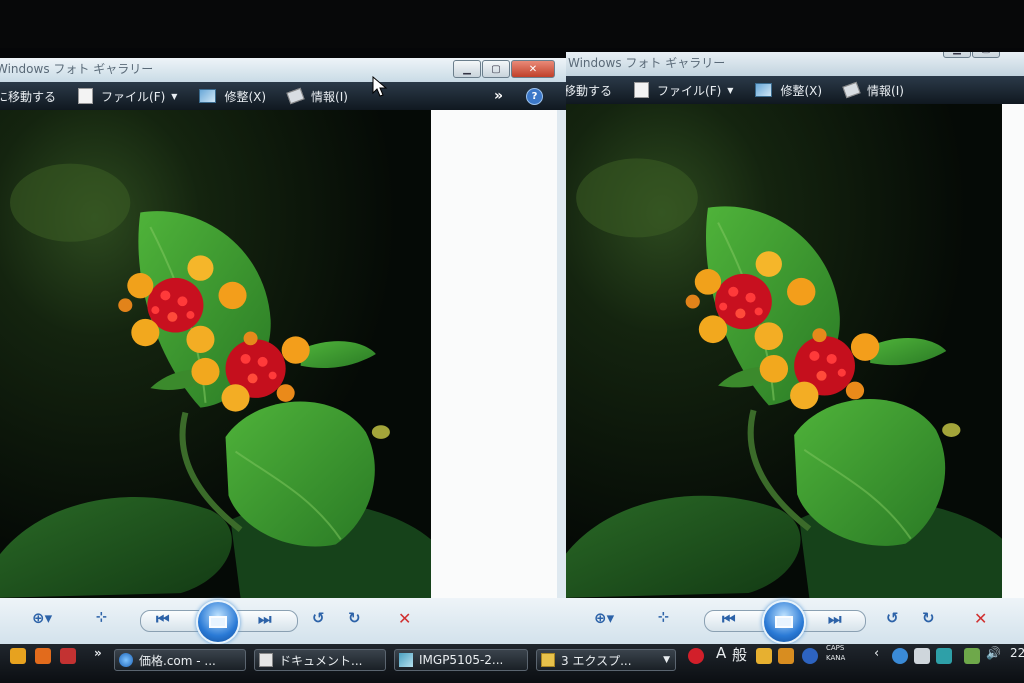 The height and width of the screenshot is (683, 1024). I want to click on device-tray-icon, so click(922, 656).